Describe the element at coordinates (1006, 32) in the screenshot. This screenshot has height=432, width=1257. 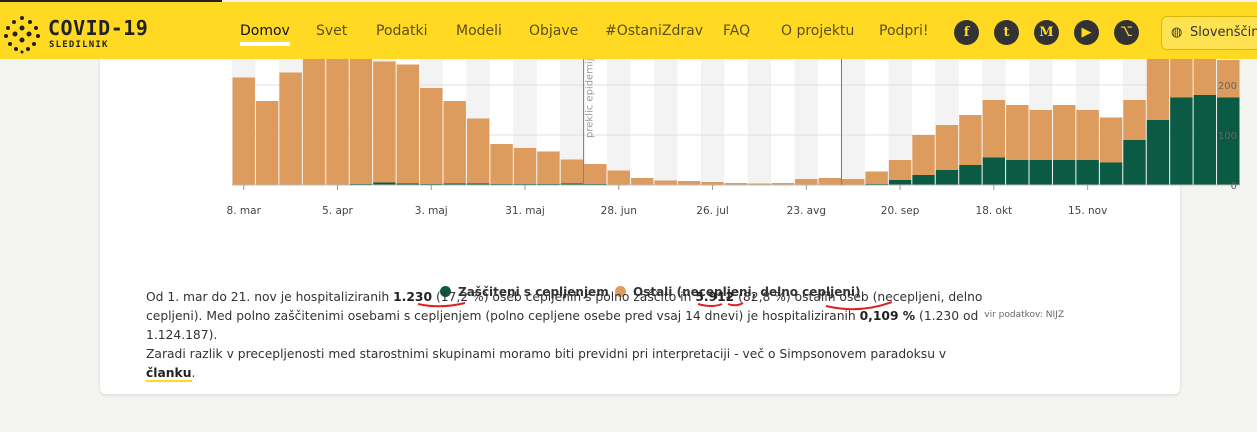
I see `twitter-icon: t` at that location.